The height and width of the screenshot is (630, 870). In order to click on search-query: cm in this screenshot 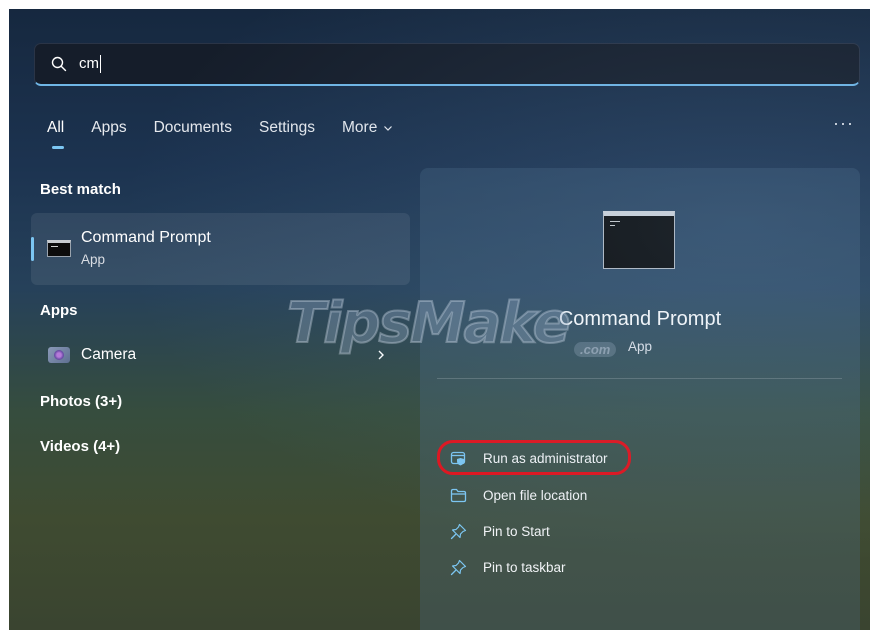, I will do `click(89, 63)`.